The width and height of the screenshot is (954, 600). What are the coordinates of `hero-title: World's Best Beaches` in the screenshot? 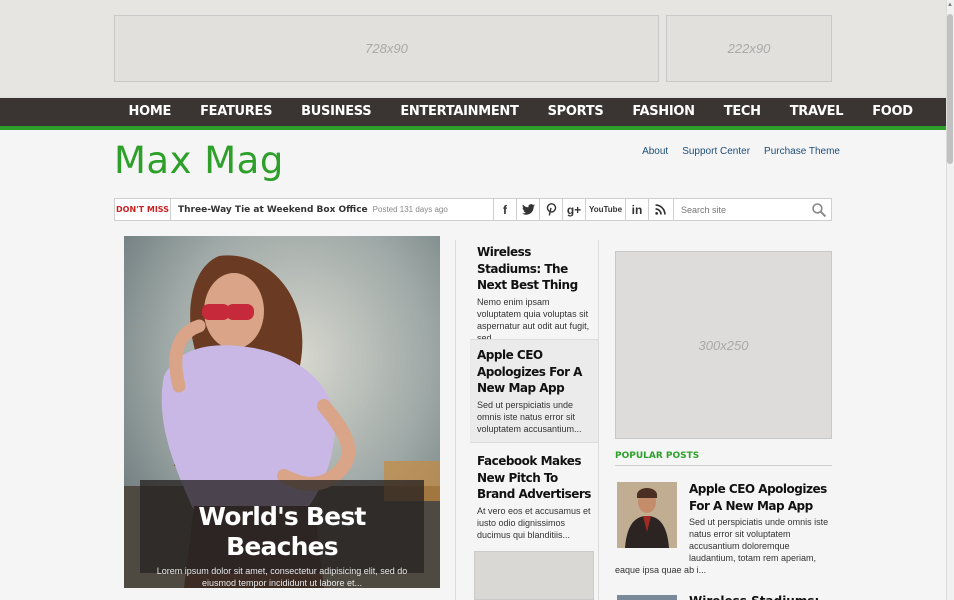 It's located at (282, 532).